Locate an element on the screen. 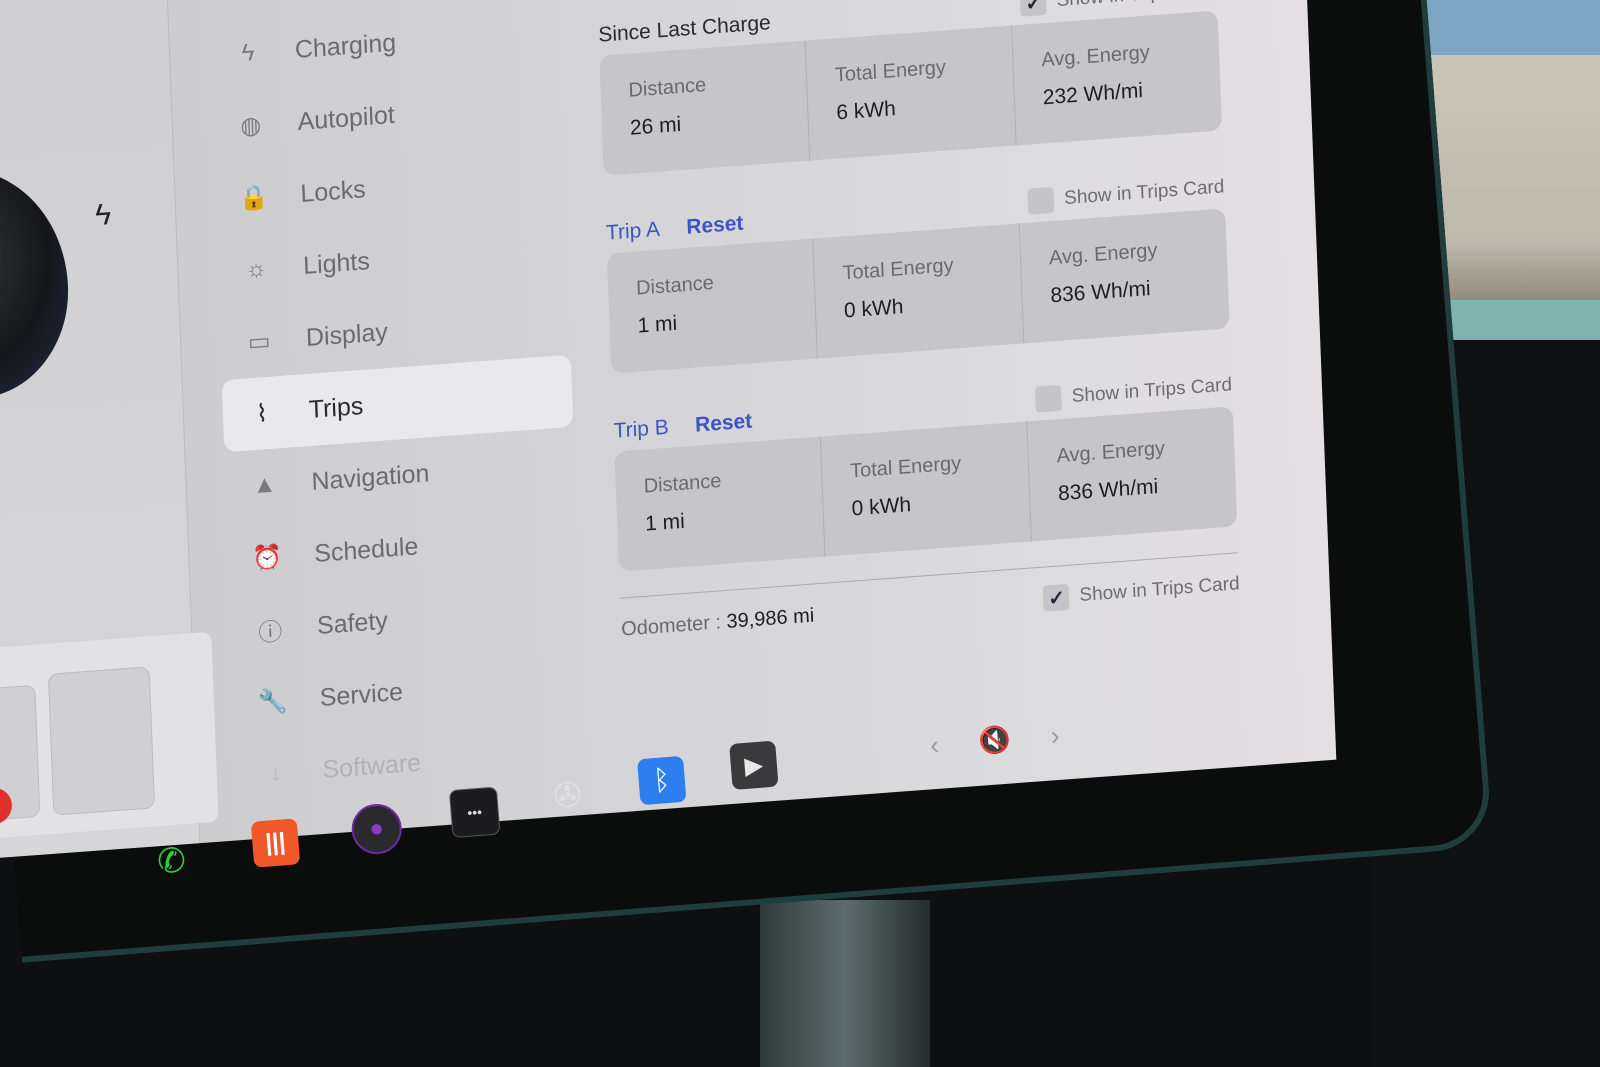 Image resolution: width=1600 pixels, height=1067 pixels. stat-value: 6 kWh is located at coordinates (866, 111).